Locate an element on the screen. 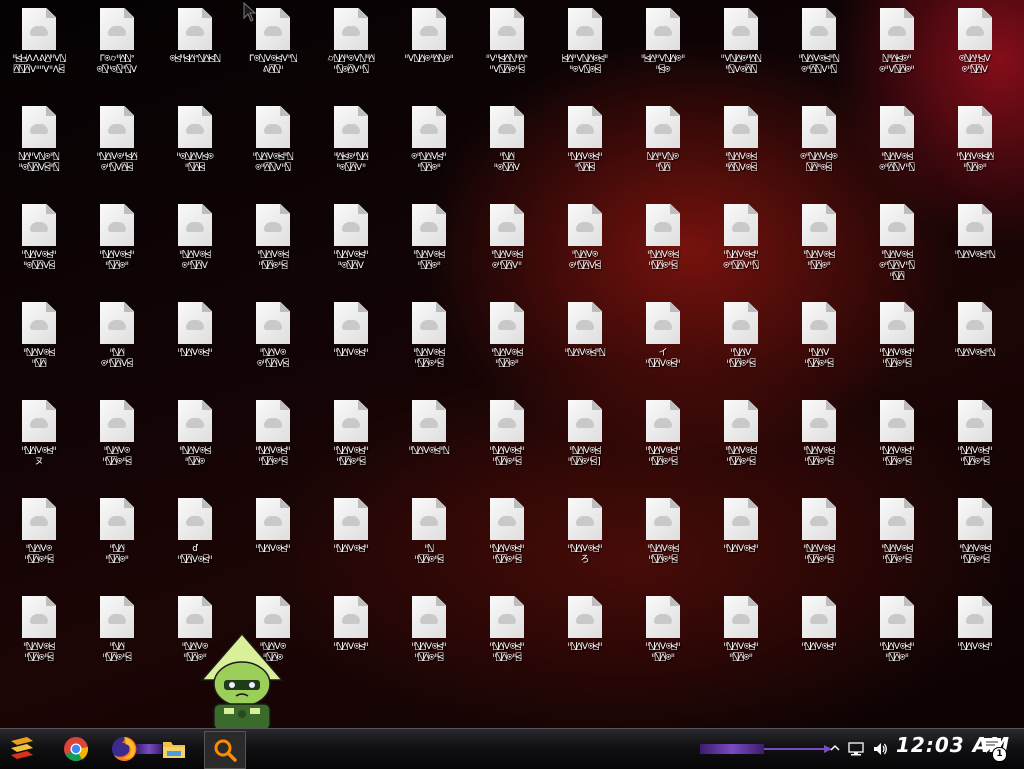  desktop-file-item: ᐦ⍂⍓ᐯ⍟⍃ᐦ ヌ is located at coordinates (39, 438).